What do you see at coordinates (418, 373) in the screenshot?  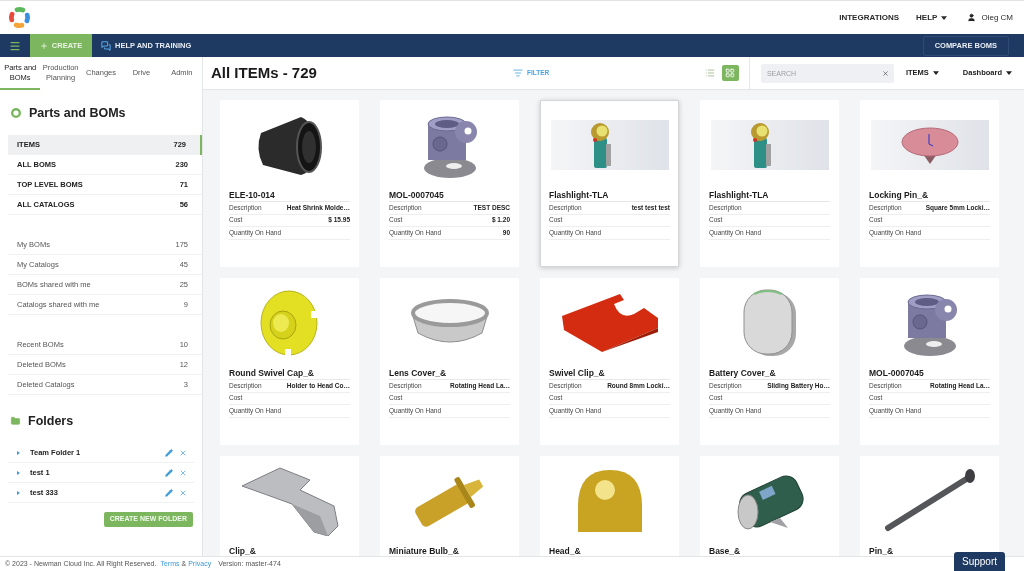 I see `part-title: Lens Cover_&` at bounding box center [418, 373].